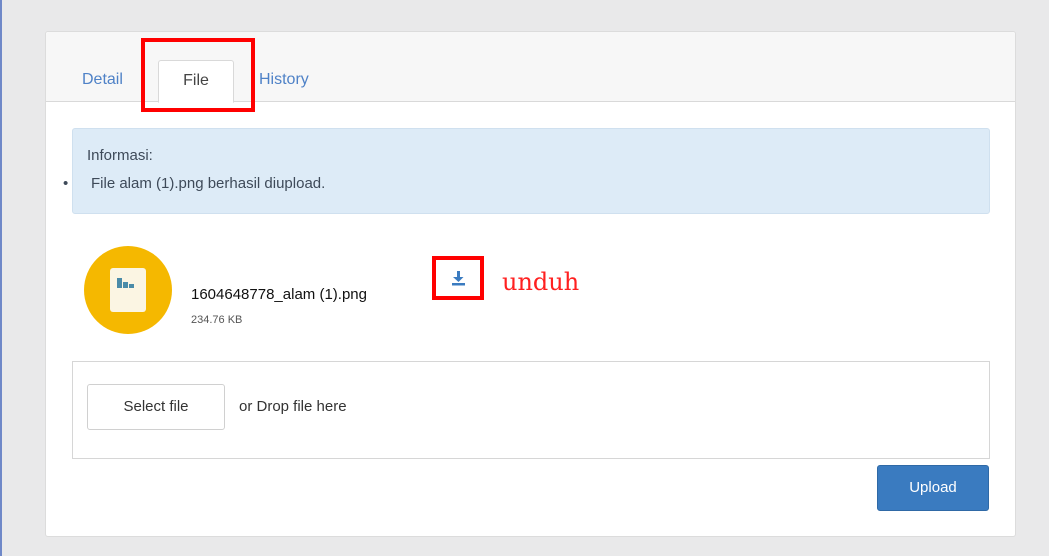 Image resolution: width=1049 pixels, height=556 pixels. Describe the element at coordinates (284, 81) in the screenshot. I see `tab-history: History` at that location.